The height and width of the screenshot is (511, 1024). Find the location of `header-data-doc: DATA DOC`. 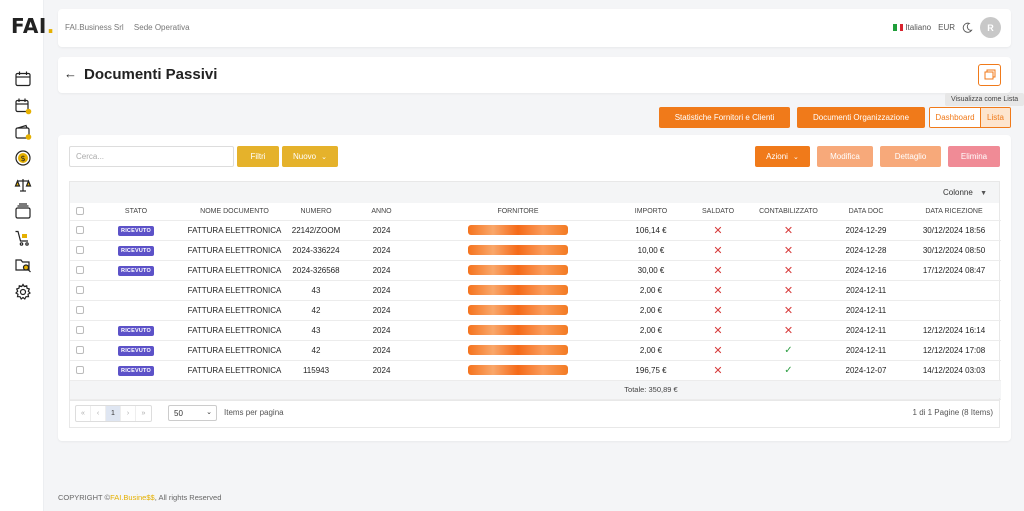

header-data-doc: DATA DOC is located at coordinates (866, 212).